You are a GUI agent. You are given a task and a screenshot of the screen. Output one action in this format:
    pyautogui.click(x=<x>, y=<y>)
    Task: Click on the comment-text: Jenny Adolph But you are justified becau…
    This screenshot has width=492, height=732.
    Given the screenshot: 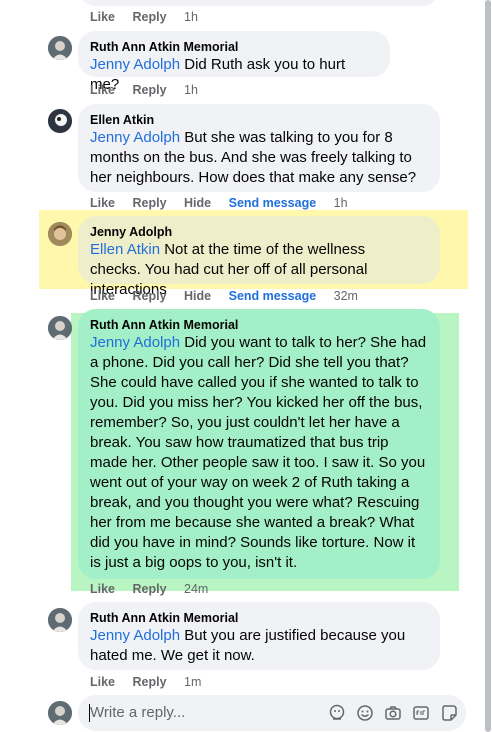 What is the action you would take?
    pyautogui.click(x=250, y=646)
    